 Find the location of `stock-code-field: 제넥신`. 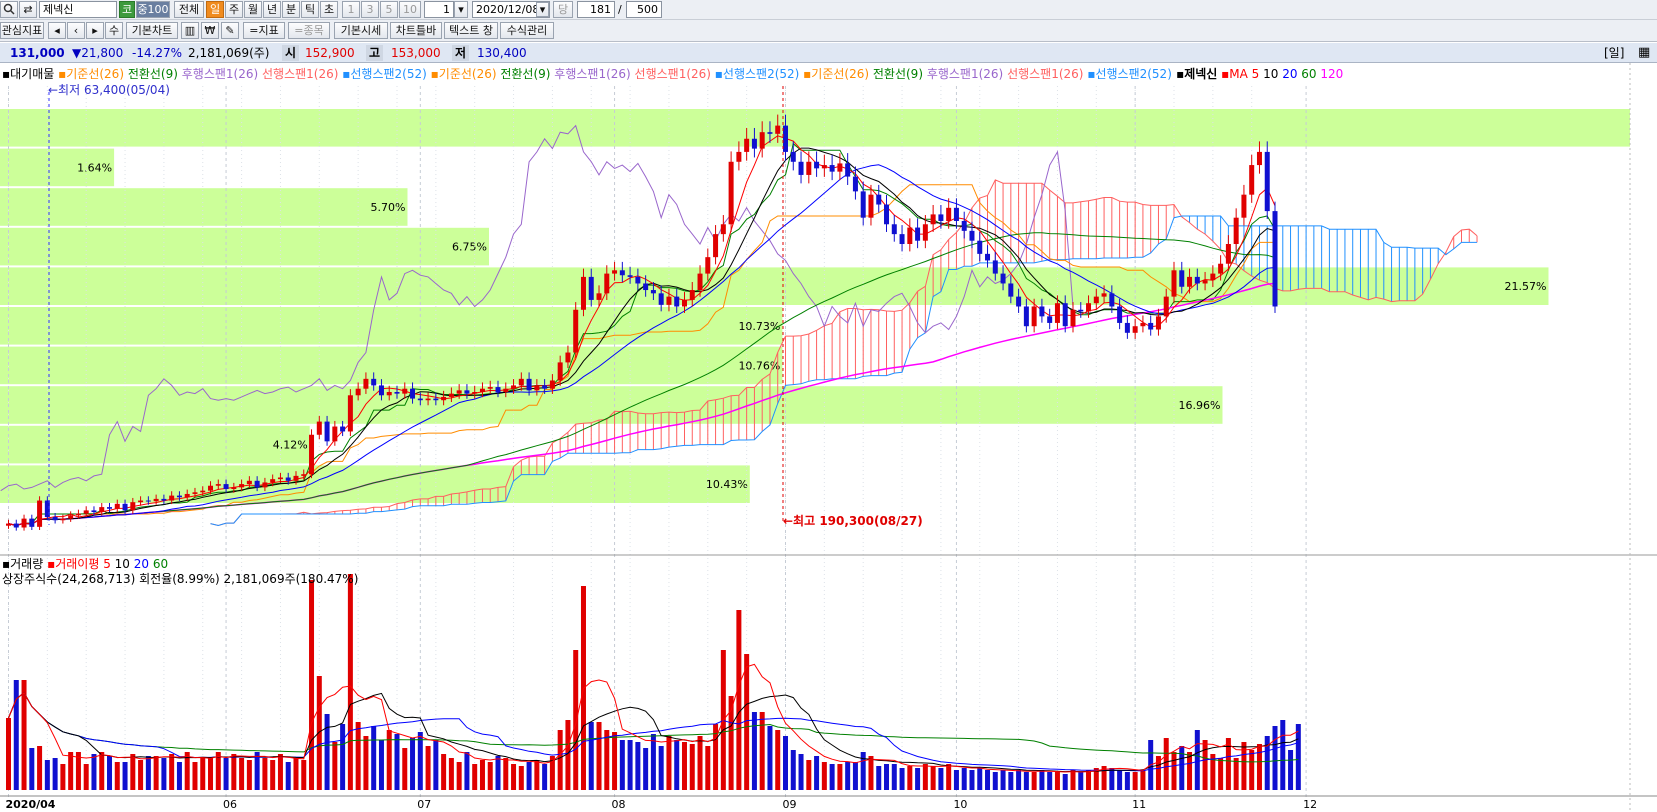

stock-code-field: 제넥신 is located at coordinates (78, 9).